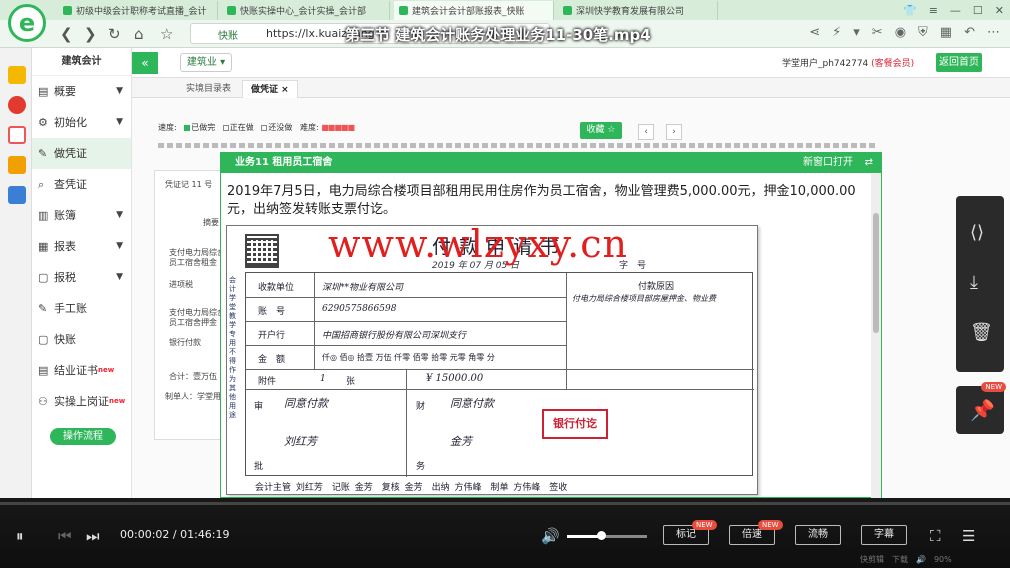  I want to click on sidebar-item-label: 手工账, so click(70, 308).